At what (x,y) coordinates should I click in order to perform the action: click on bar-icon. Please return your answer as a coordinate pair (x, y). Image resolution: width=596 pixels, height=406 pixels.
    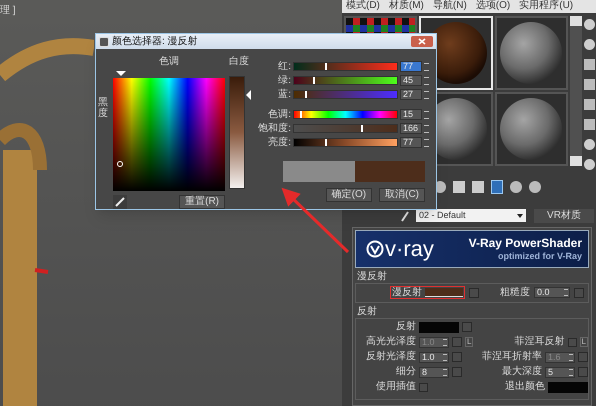
    Looking at the image, I should click on (497, 187).